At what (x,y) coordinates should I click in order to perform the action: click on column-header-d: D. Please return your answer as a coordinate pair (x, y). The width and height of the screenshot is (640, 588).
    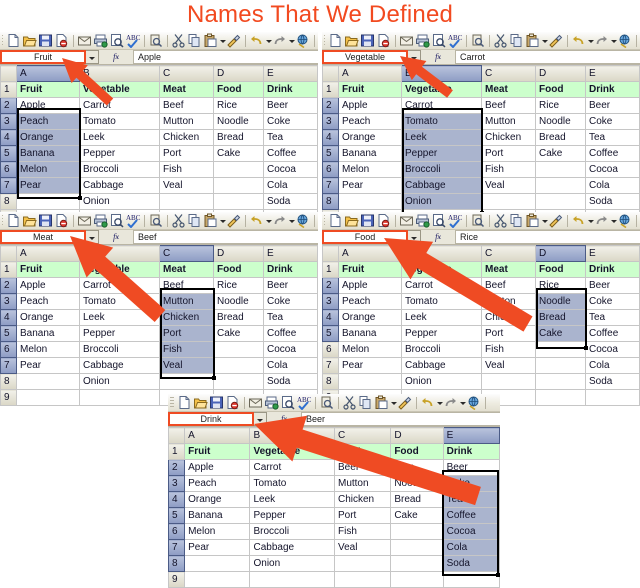
    Looking at the image, I should click on (238, 253).